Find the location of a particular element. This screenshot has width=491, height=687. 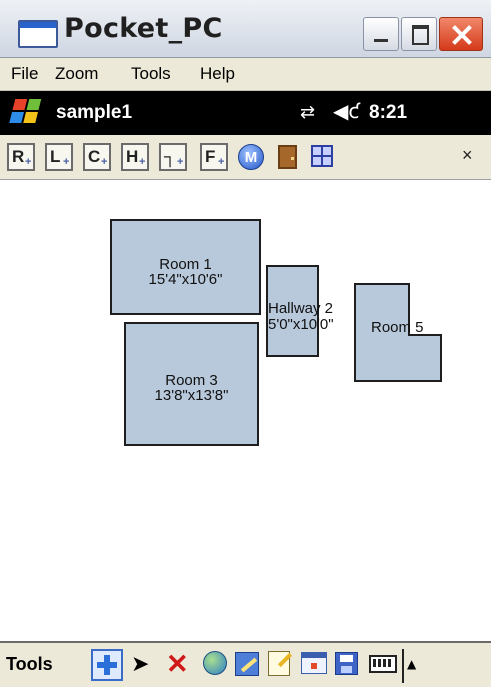

keyboard-icon is located at coordinates (383, 664).